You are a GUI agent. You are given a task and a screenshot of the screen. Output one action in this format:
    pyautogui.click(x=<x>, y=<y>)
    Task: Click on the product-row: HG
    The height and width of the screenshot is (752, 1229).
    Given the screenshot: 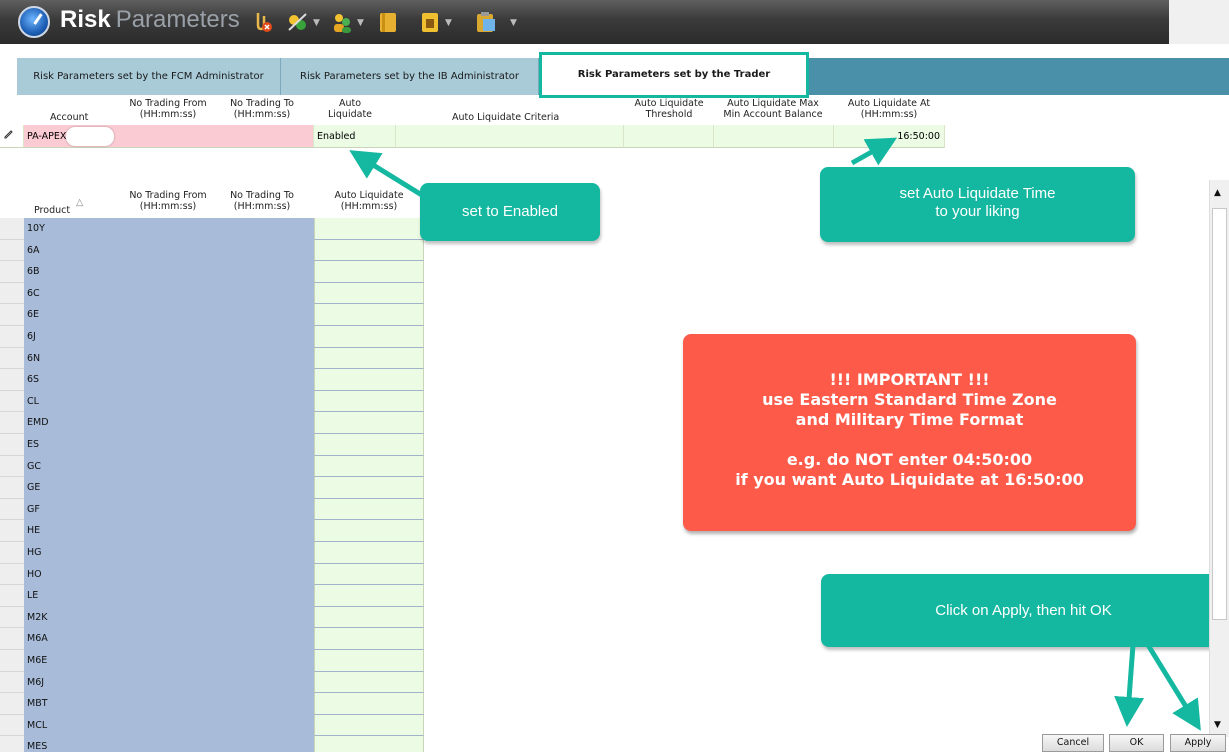 What is the action you would take?
    pyautogui.click(x=212, y=553)
    